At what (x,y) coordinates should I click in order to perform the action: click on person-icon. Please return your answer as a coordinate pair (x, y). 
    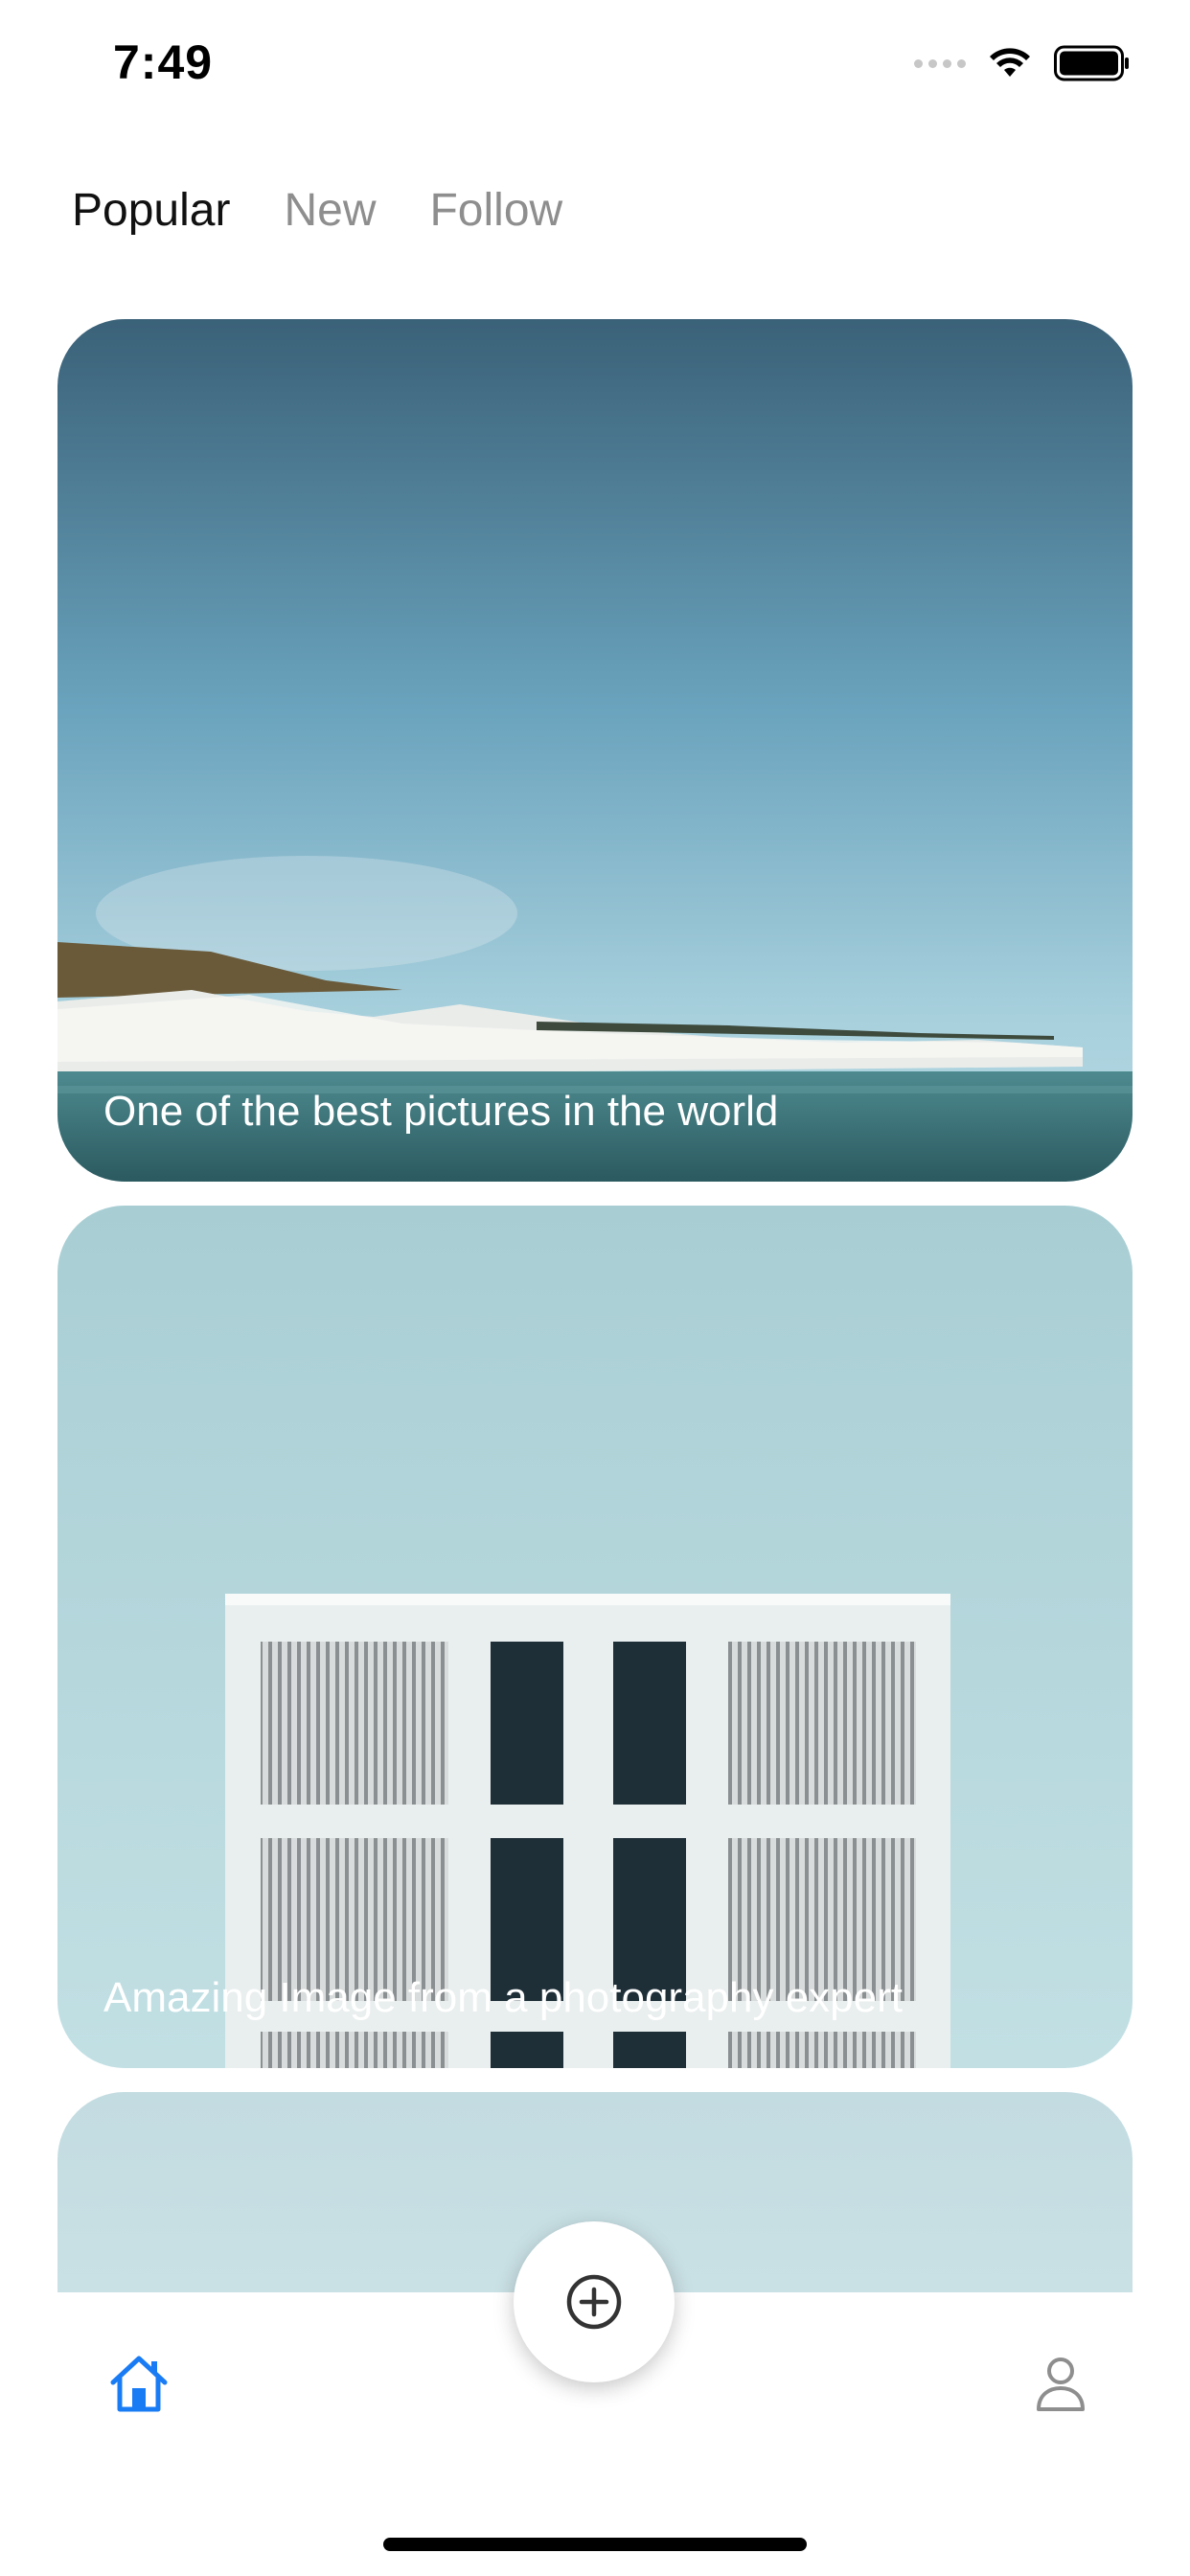
    Looking at the image, I should click on (1061, 2384).